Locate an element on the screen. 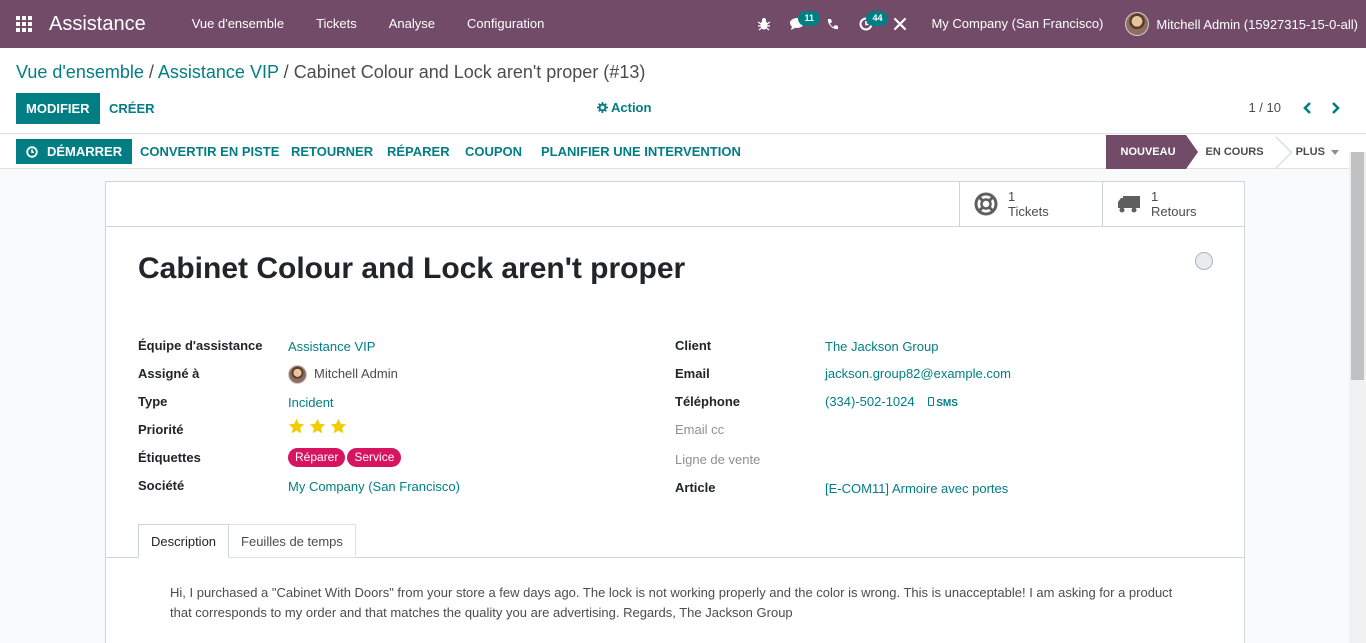 The height and width of the screenshot is (643, 1366). chevron-right-icon is located at coordinates (1336, 108).